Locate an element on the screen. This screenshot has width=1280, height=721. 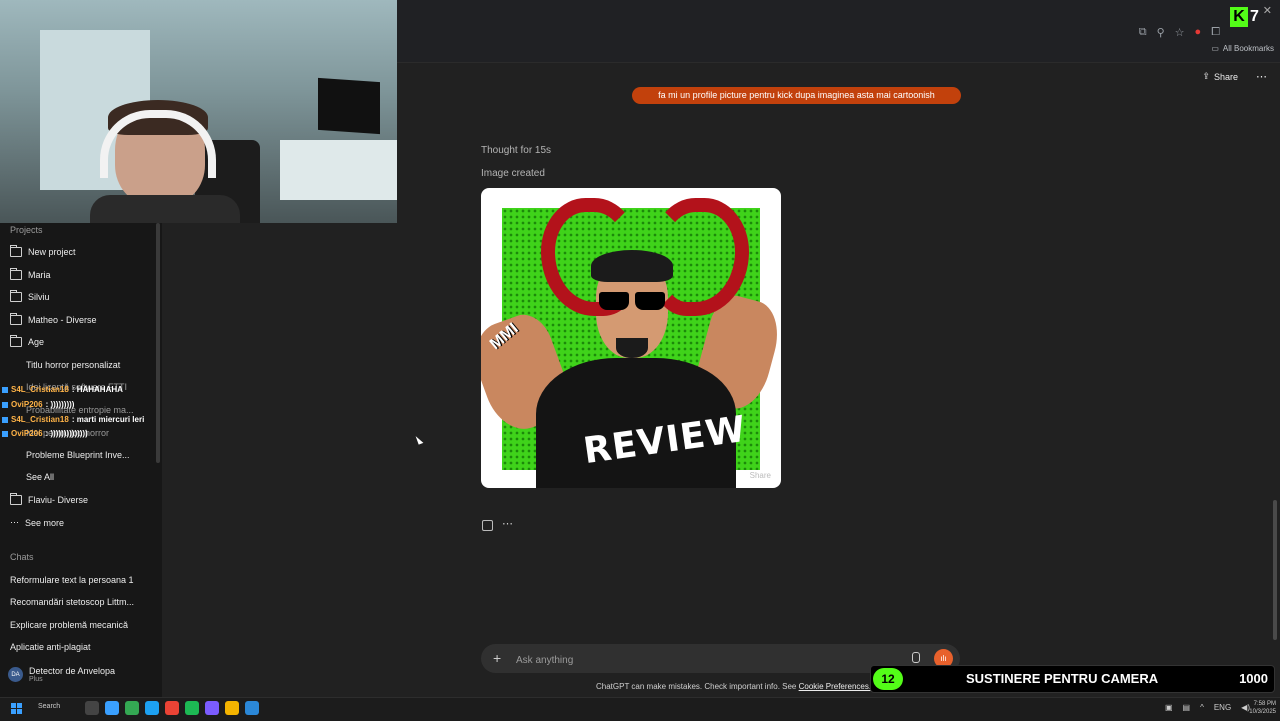
sidebar-folder-flaviu: Flaviu- Diverse is located at coordinates (49, 499).